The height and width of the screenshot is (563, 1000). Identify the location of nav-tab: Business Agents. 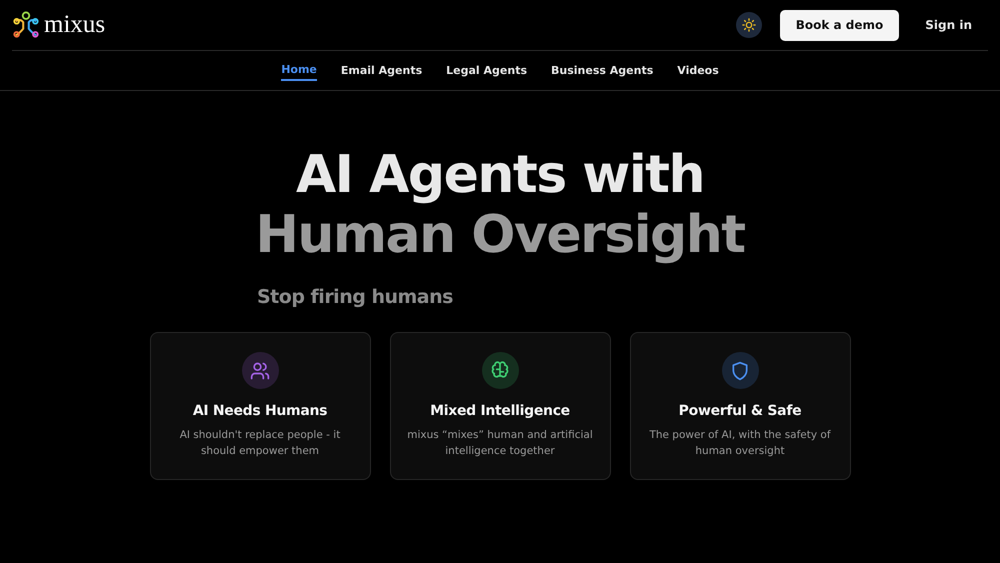
(602, 70).